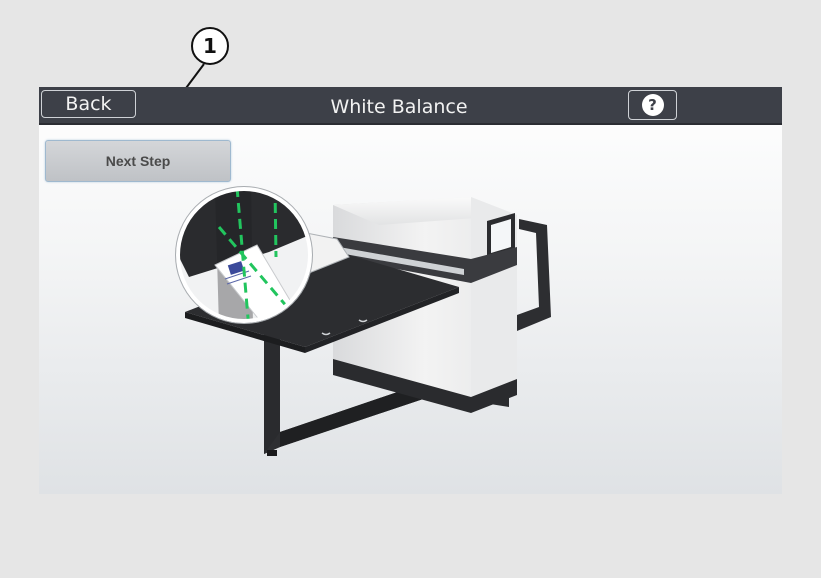  What do you see at coordinates (399, 107) in the screenshot?
I see `page-title: White Balance` at bounding box center [399, 107].